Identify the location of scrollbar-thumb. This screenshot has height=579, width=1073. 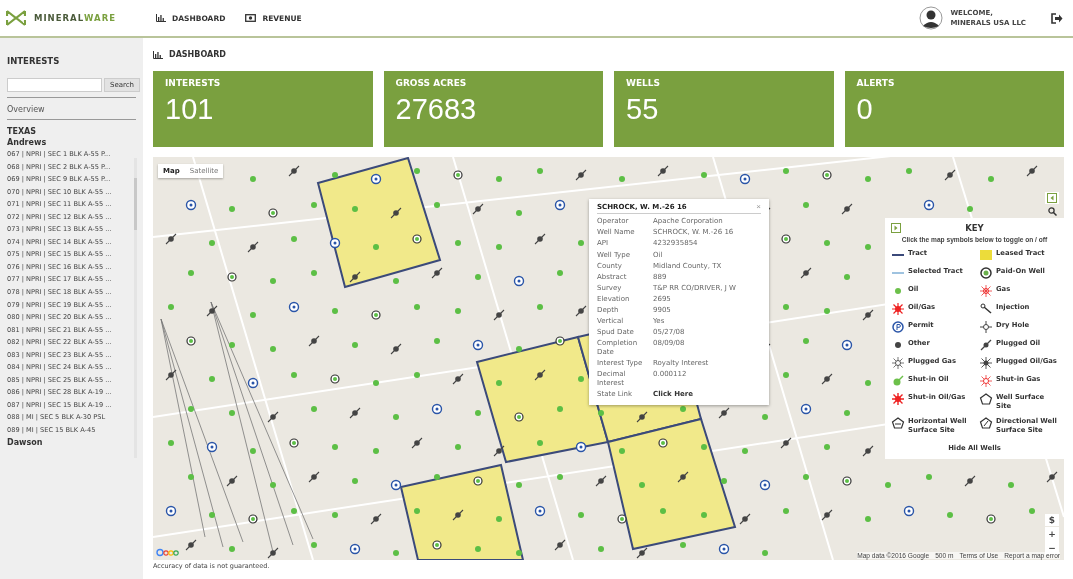
(135, 204).